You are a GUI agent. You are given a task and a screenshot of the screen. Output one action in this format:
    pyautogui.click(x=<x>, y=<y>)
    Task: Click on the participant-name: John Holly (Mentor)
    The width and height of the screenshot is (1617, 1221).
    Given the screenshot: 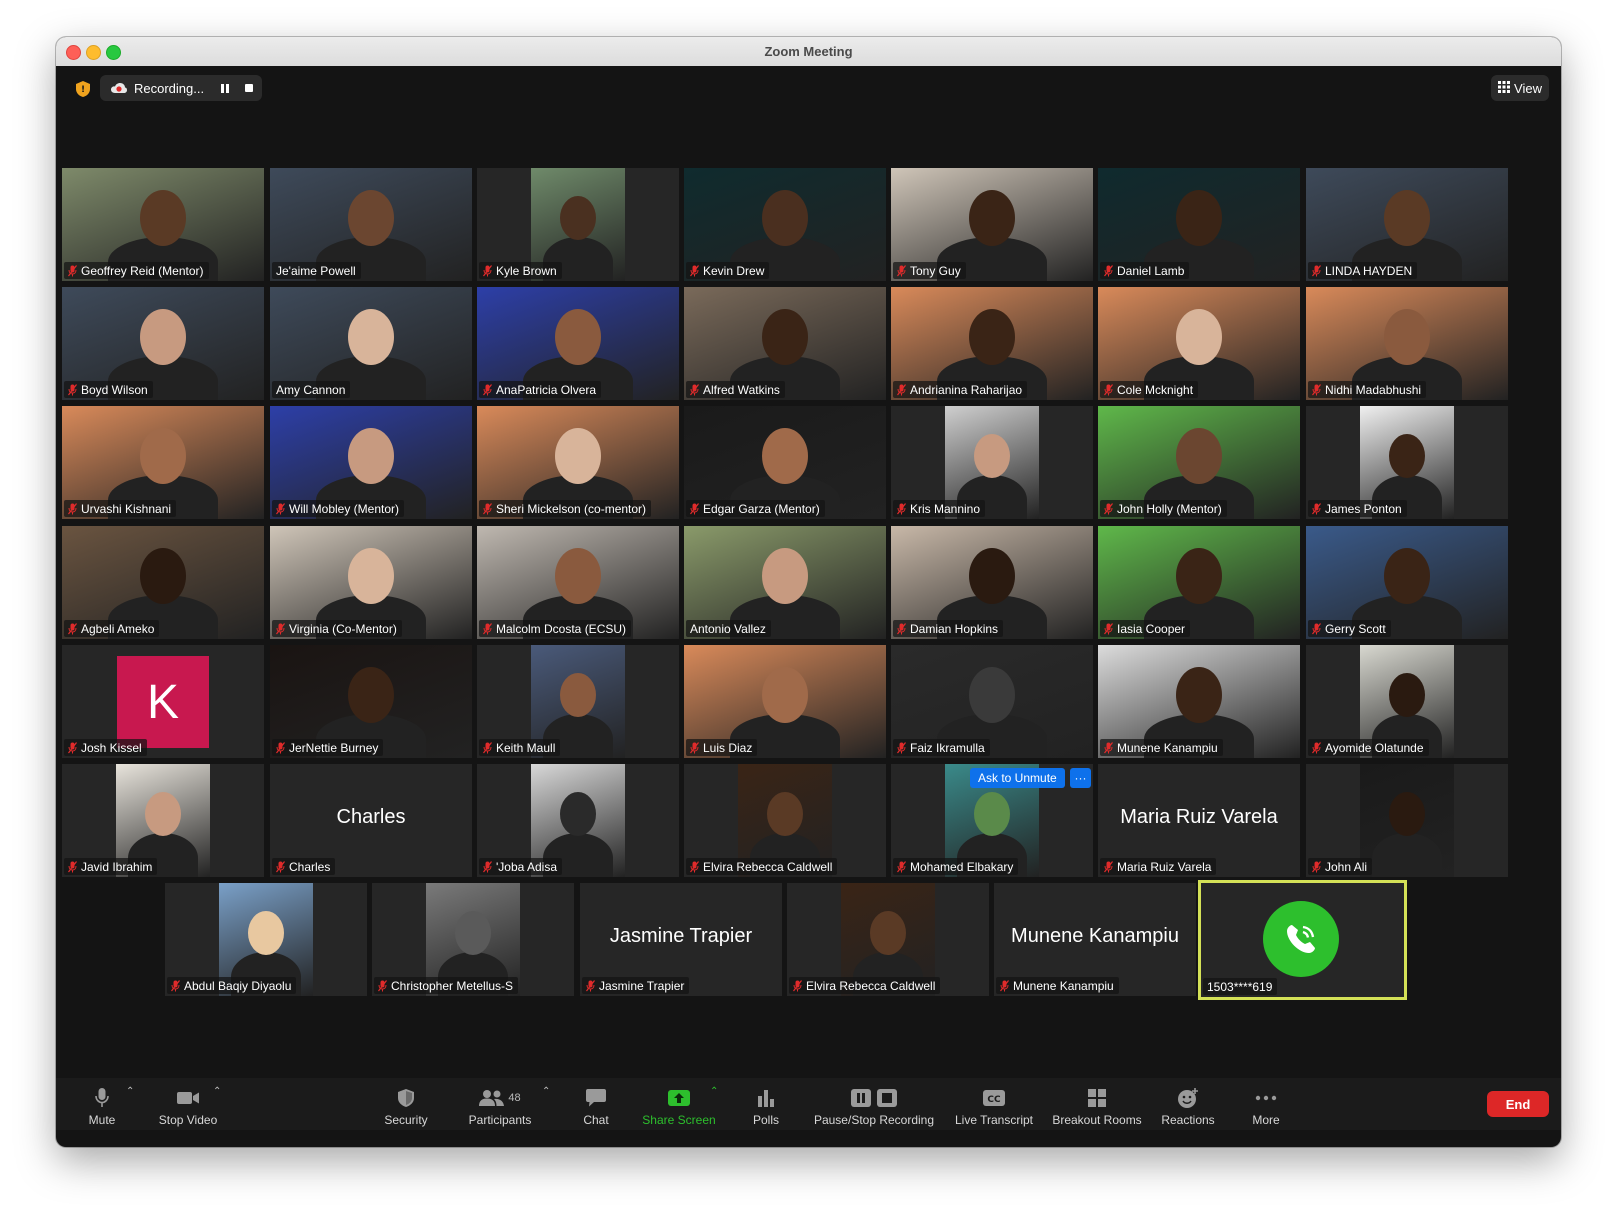 What is the action you would take?
    pyautogui.click(x=1169, y=508)
    